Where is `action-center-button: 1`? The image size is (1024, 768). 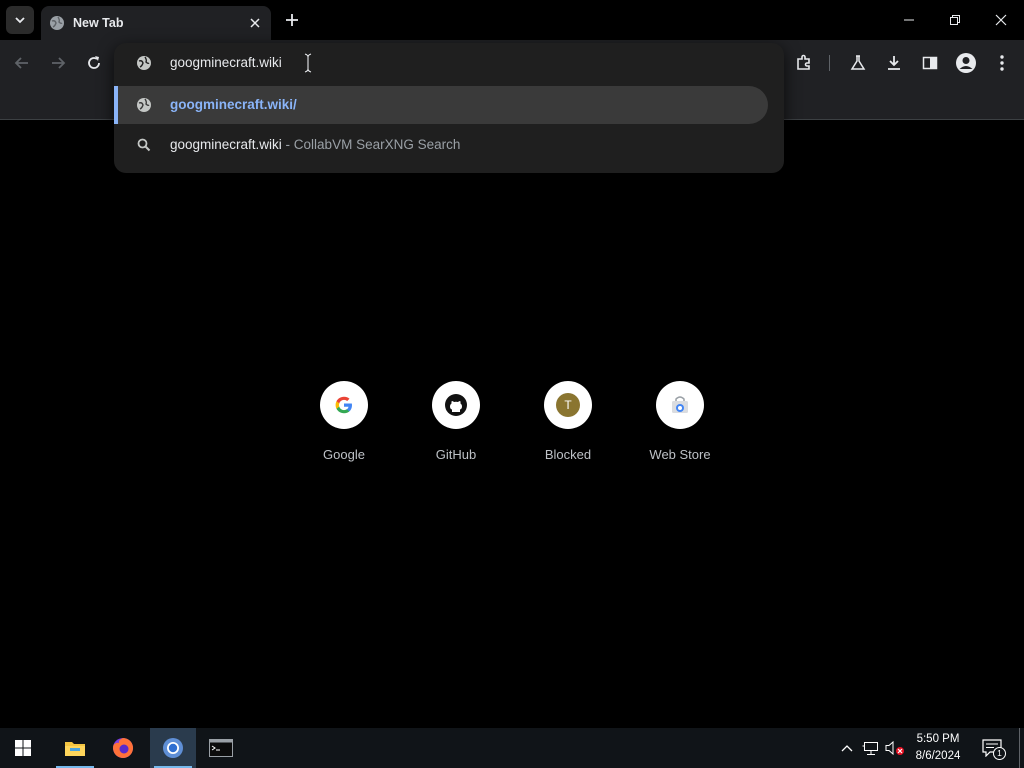
action-center-button: 1 is located at coordinates (994, 749).